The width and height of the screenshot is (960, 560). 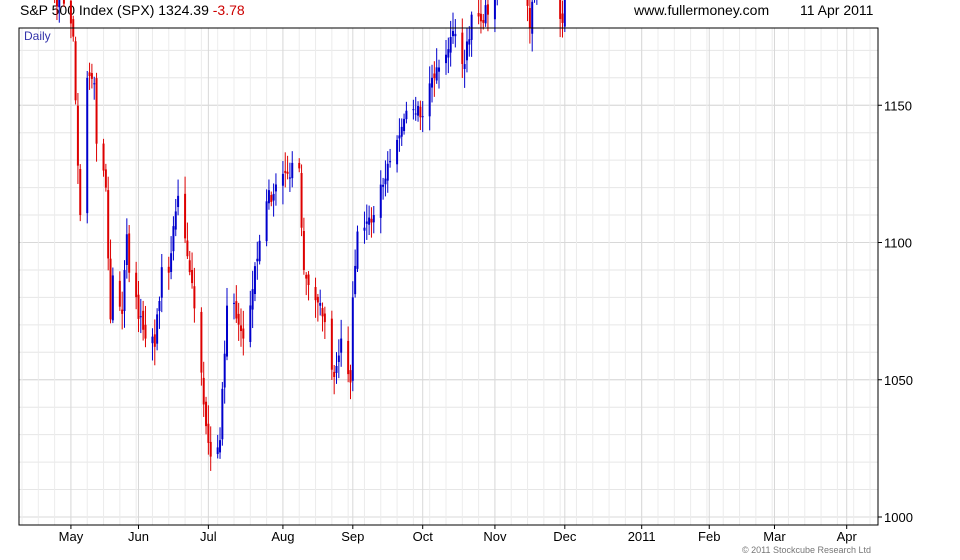 What do you see at coordinates (895, 311) in the screenshot?
I see `y-axis: 10001050110011501200125013001350` at bounding box center [895, 311].